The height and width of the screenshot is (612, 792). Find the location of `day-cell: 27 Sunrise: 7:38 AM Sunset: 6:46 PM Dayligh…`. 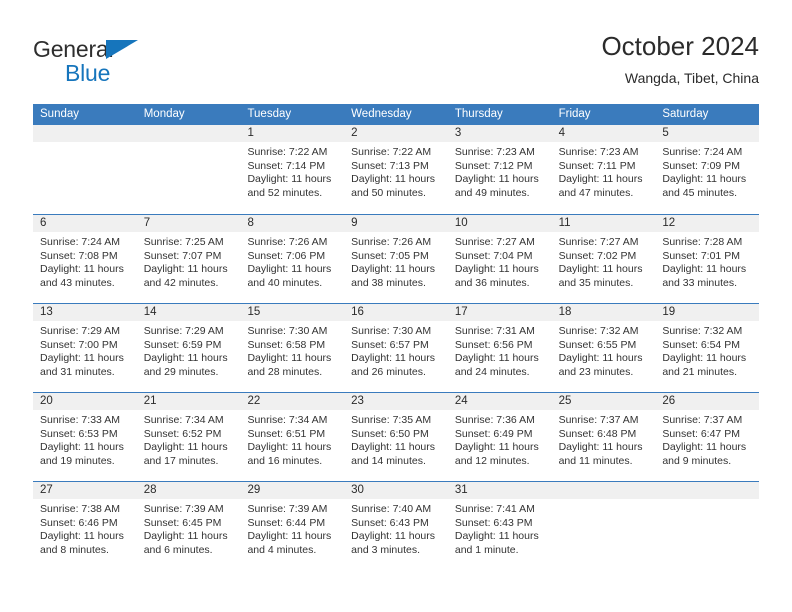

day-cell: 27 Sunrise: 7:38 AM Sunset: 6:46 PM Dayligh… is located at coordinates (85, 526).